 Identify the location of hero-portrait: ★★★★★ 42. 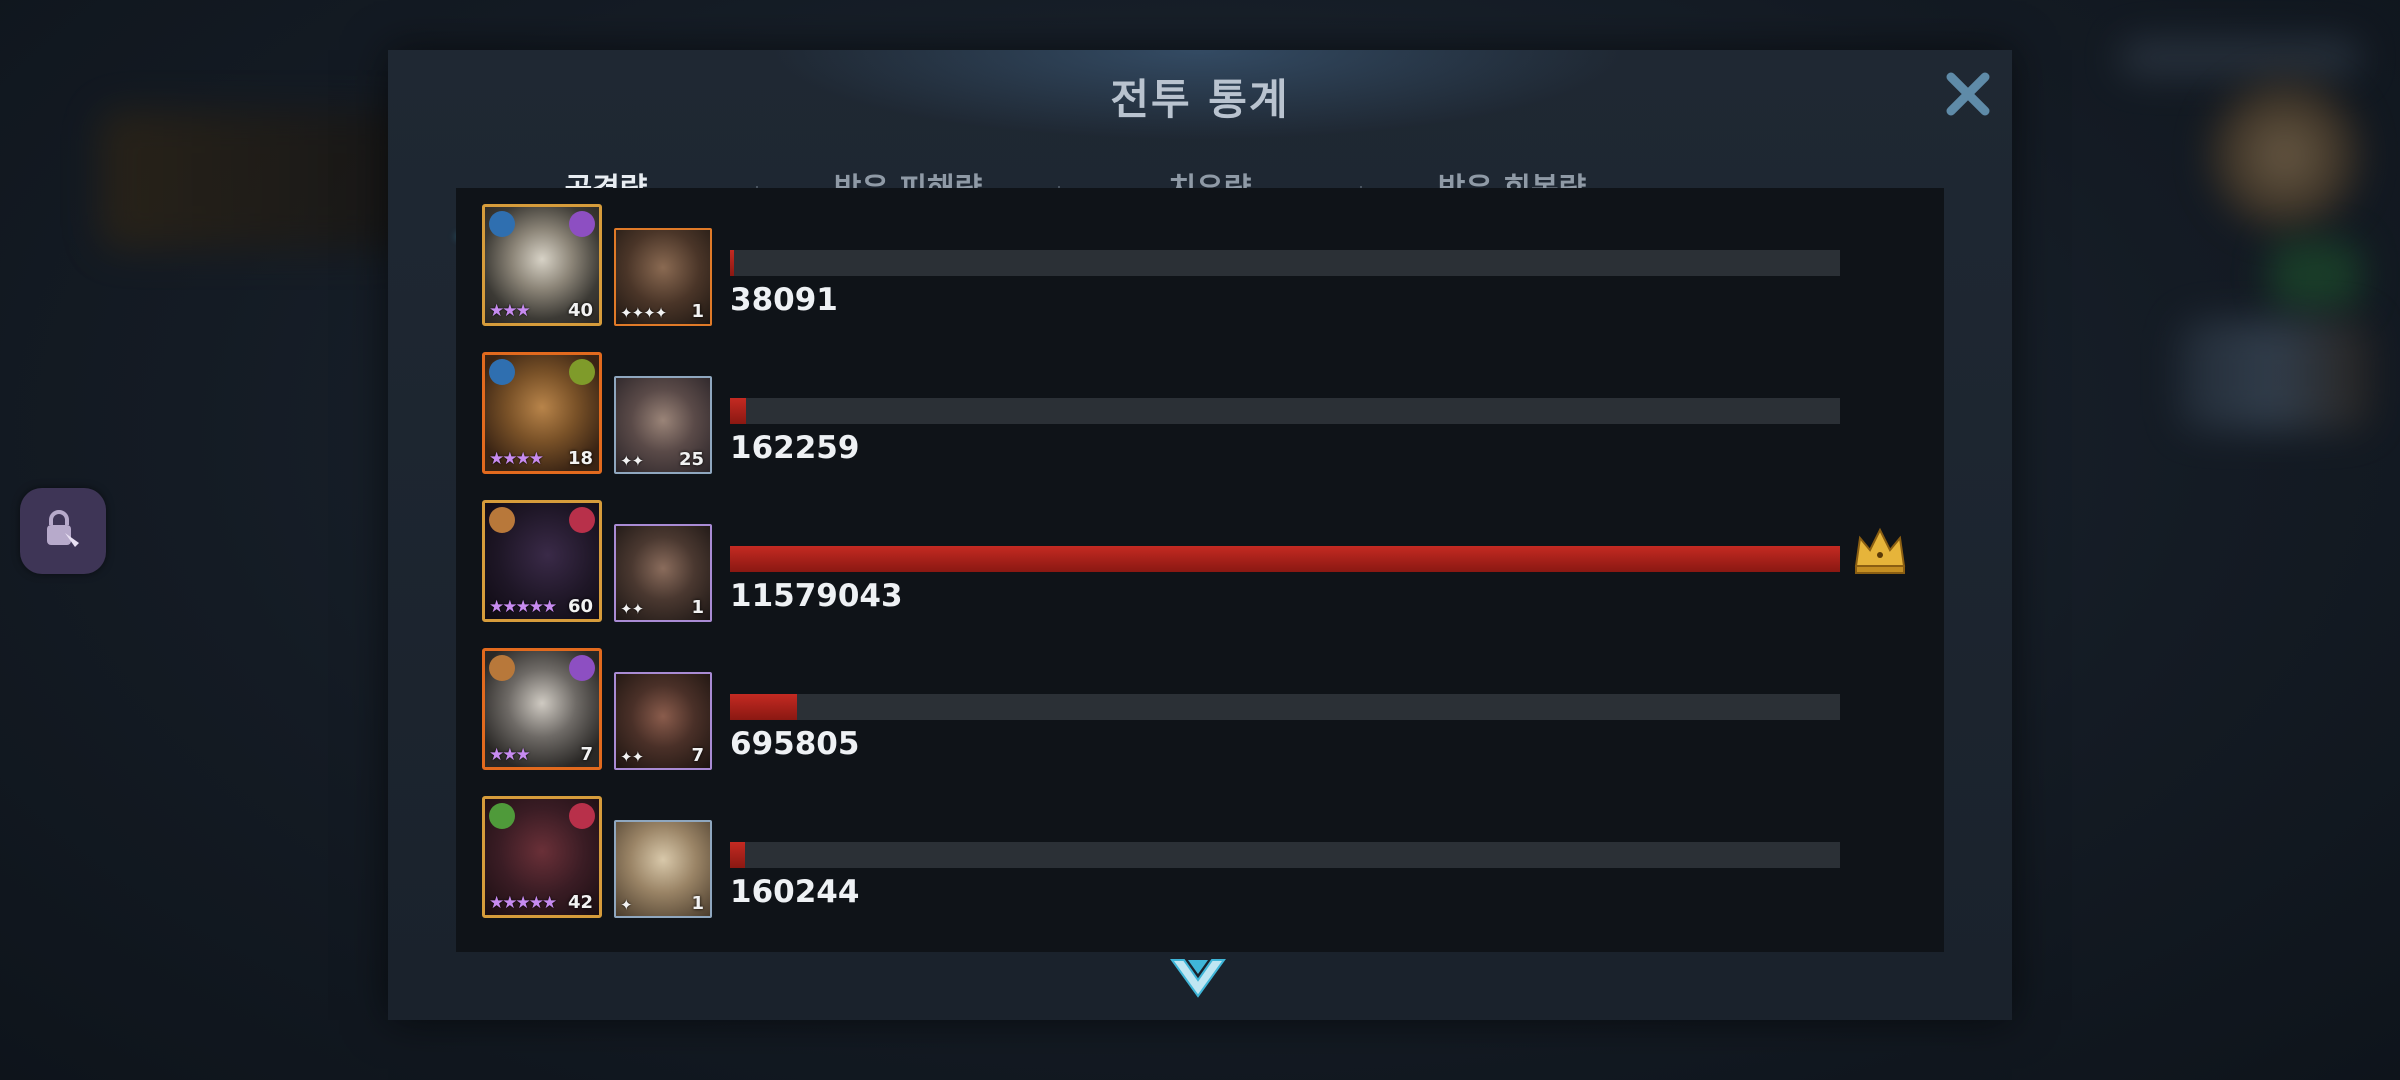
(542, 857).